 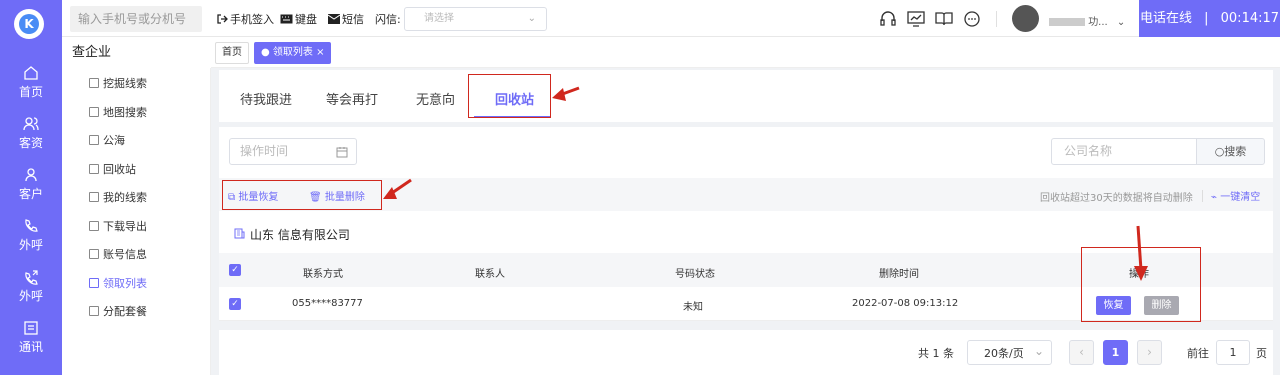 I want to click on page-size-select: 20条/页 ⌄, so click(x=1009, y=352).